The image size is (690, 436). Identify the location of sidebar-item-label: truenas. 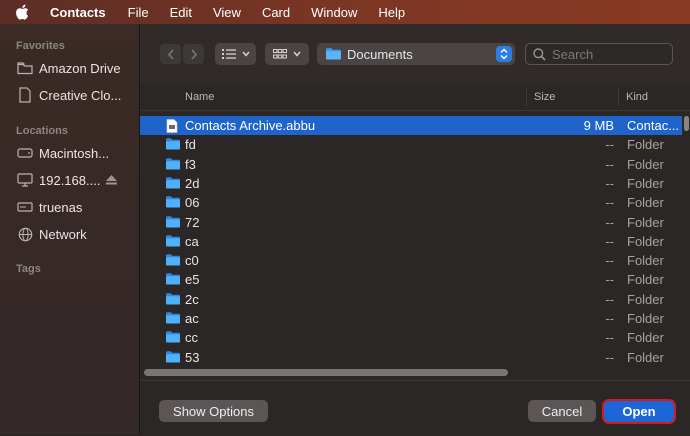
(61, 207).